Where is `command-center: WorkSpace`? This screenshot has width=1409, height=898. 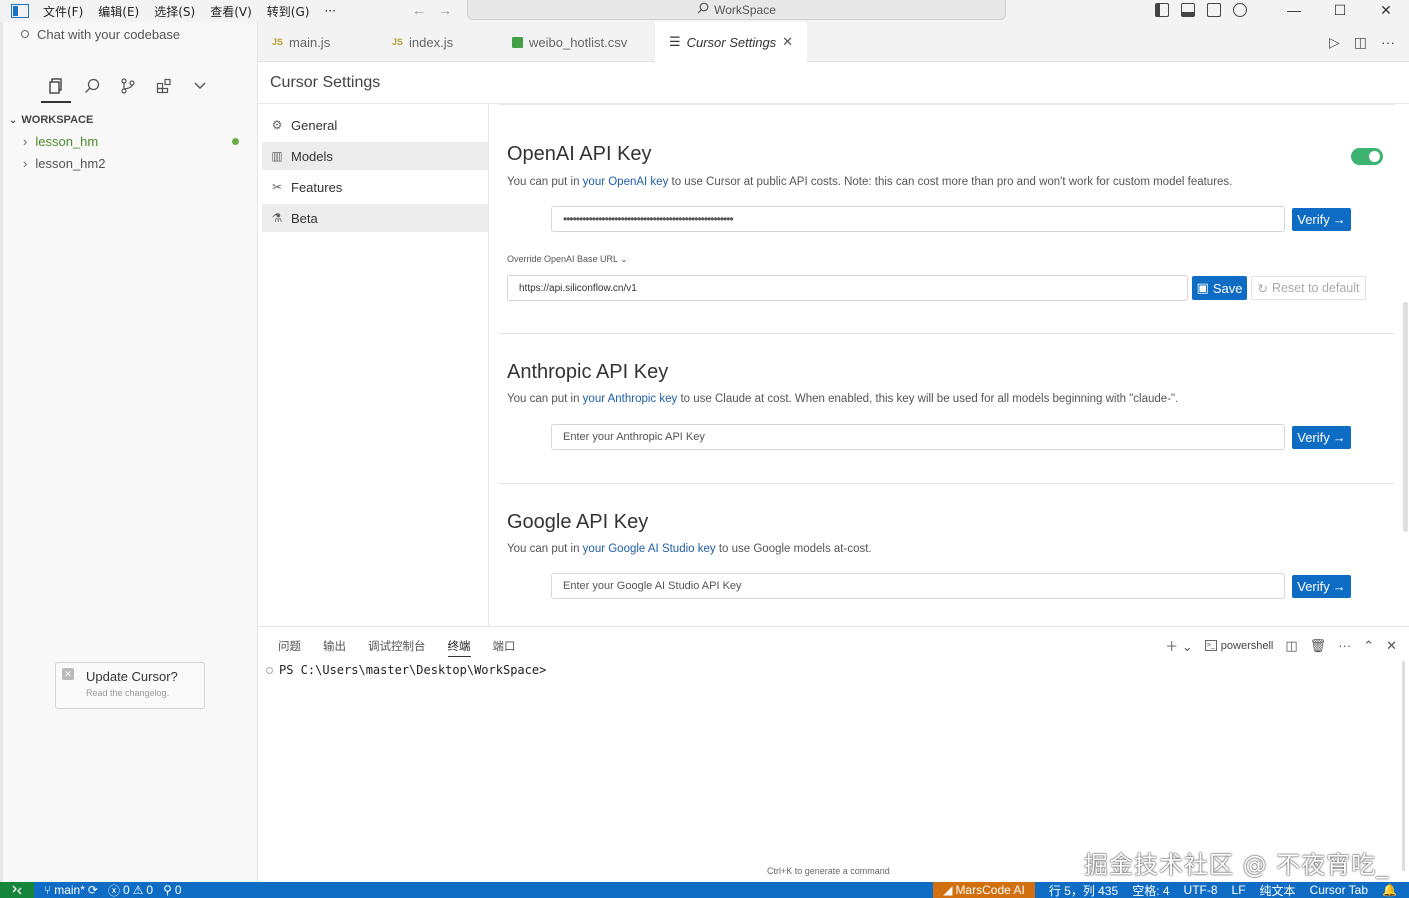 command-center: WorkSpace is located at coordinates (736, 10).